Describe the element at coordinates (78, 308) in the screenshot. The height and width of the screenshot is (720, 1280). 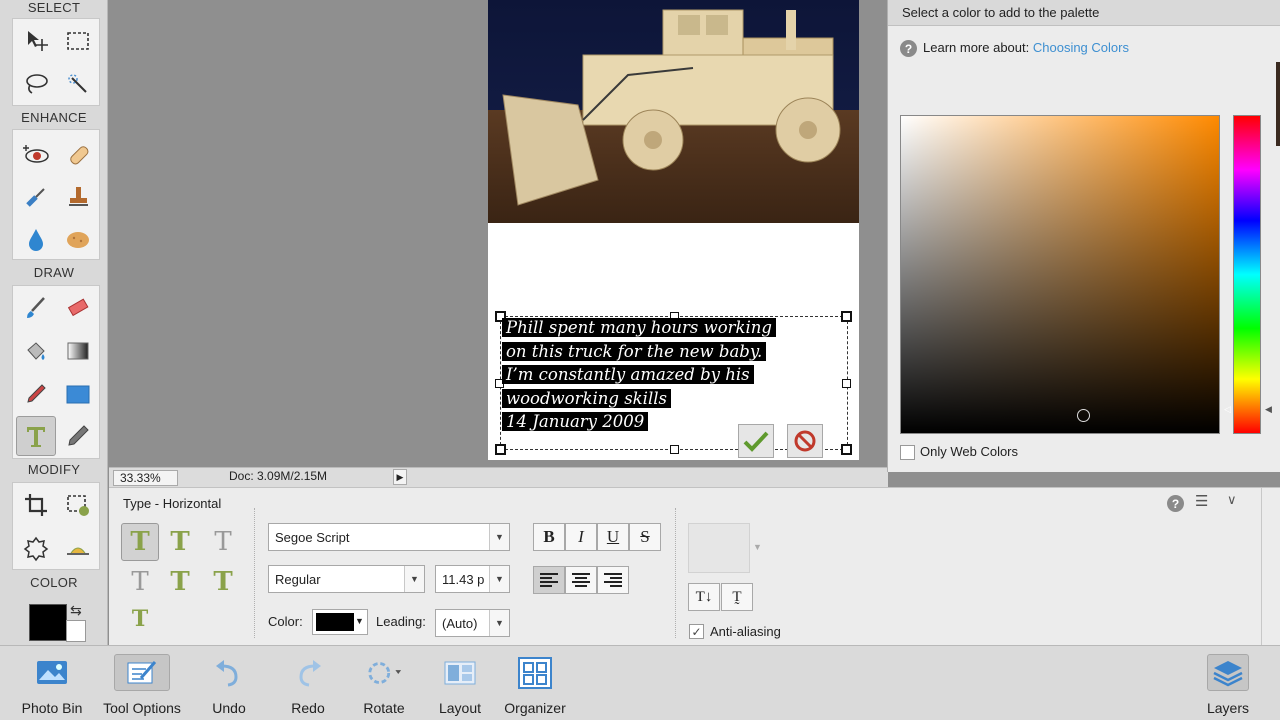
I see `eraser-tool-button` at that location.